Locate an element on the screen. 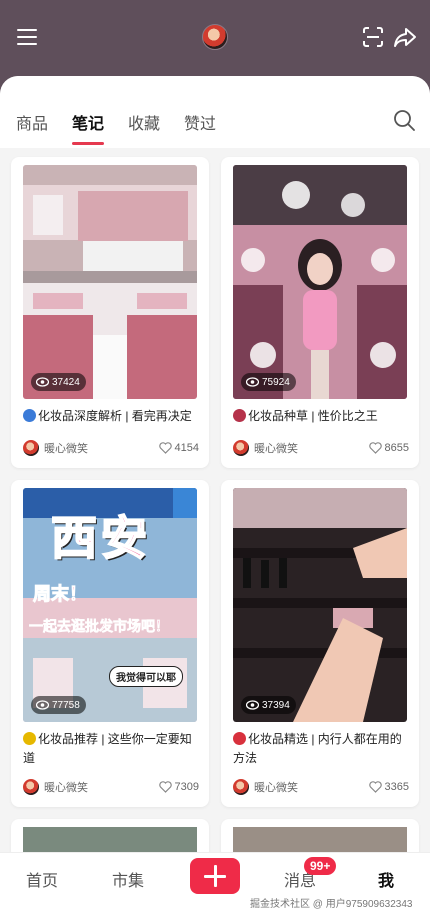 The image size is (430, 920). tab-bar: 商品 笔记 收藏 赞过 is located at coordinates (215, 112).